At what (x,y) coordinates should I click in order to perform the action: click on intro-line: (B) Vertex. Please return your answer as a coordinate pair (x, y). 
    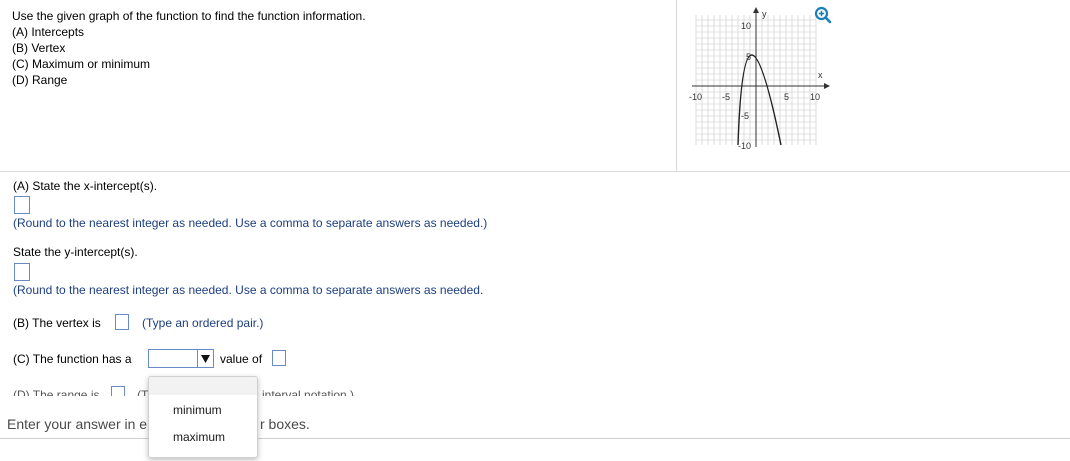
    Looking at the image, I should click on (39, 48).